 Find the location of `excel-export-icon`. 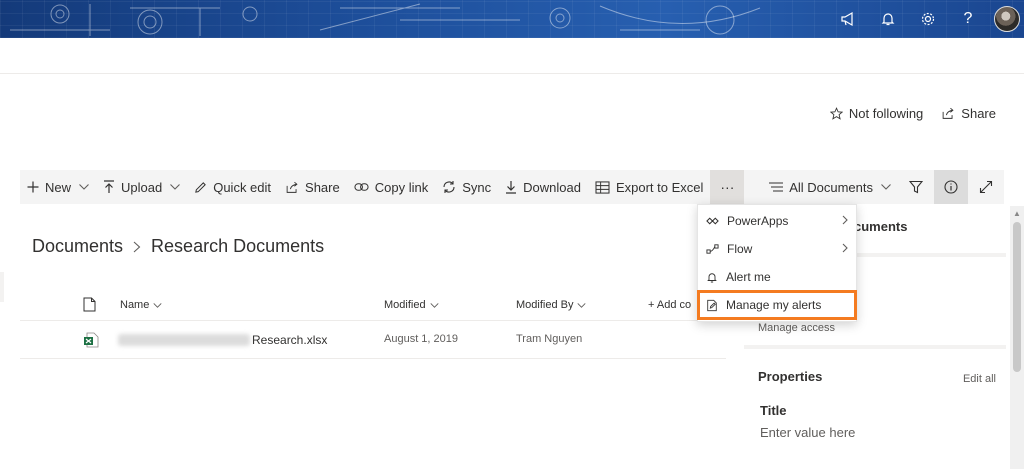

excel-export-icon is located at coordinates (602, 187).